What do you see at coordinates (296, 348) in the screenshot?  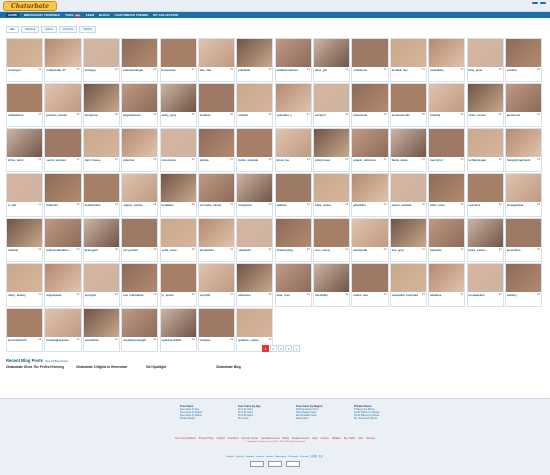 I see `page-next: »` at bounding box center [296, 348].